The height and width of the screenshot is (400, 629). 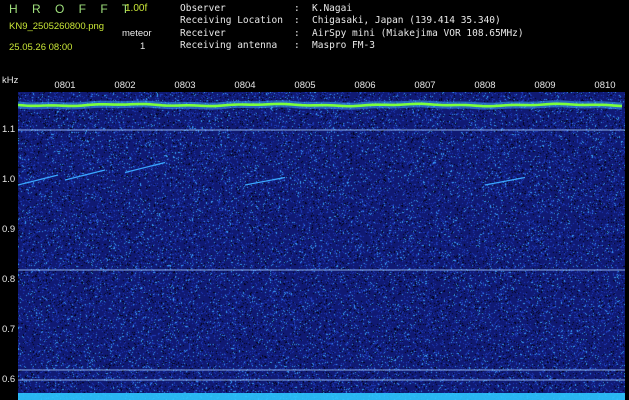 What do you see at coordinates (9, 229) in the screenshot?
I see `y-tick-label: 0.9` at bounding box center [9, 229].